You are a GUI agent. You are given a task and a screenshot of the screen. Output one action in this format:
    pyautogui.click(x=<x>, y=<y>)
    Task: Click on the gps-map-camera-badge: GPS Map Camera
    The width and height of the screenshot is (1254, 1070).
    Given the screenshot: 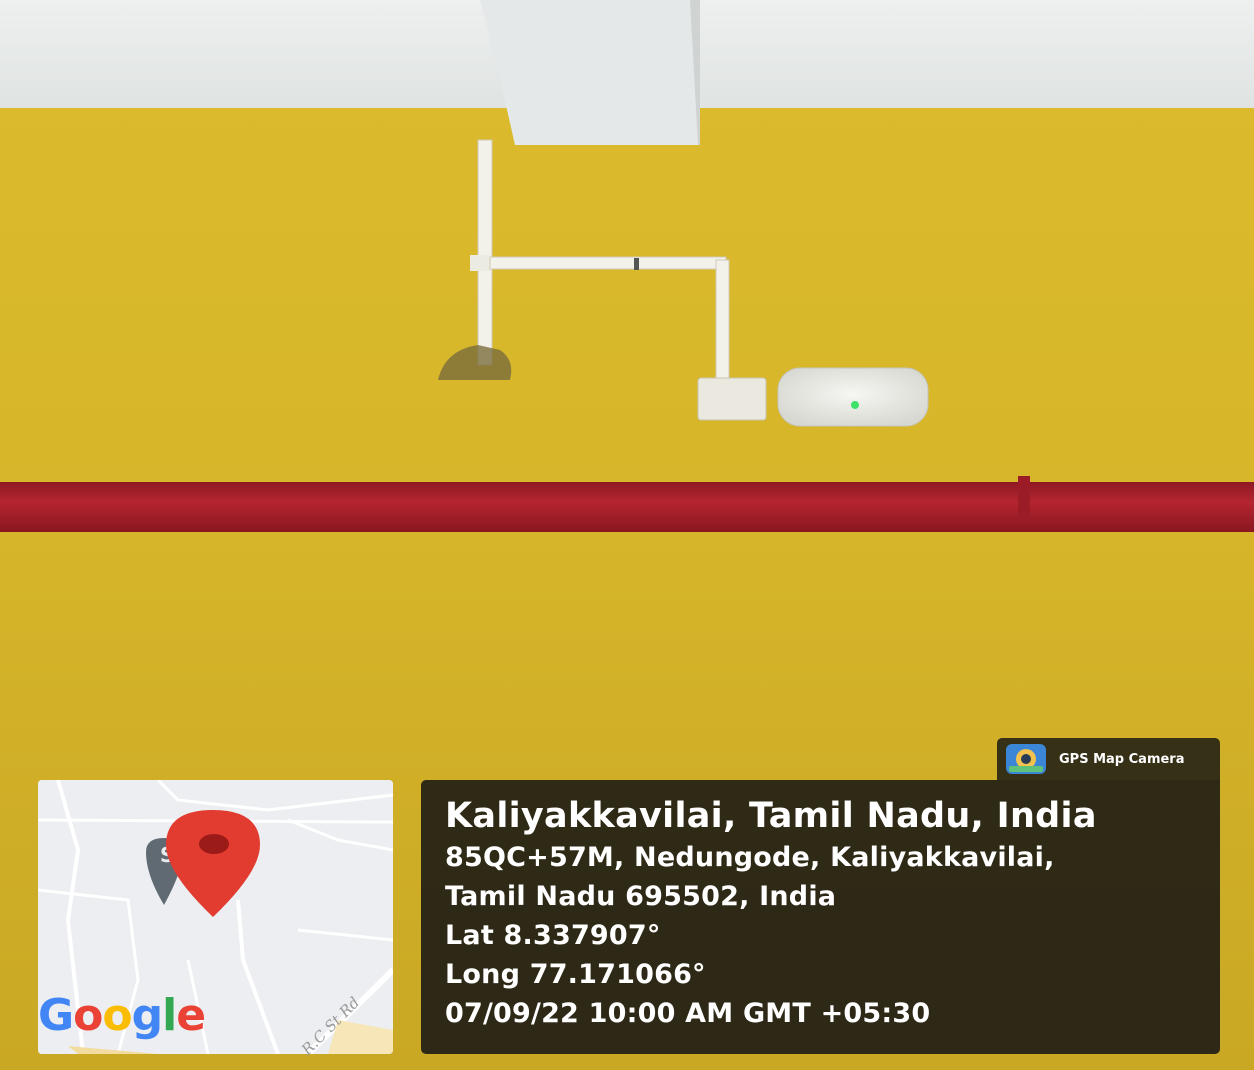 What is the action you would take?
    pyautogui.click(x=1108, y=759)
    